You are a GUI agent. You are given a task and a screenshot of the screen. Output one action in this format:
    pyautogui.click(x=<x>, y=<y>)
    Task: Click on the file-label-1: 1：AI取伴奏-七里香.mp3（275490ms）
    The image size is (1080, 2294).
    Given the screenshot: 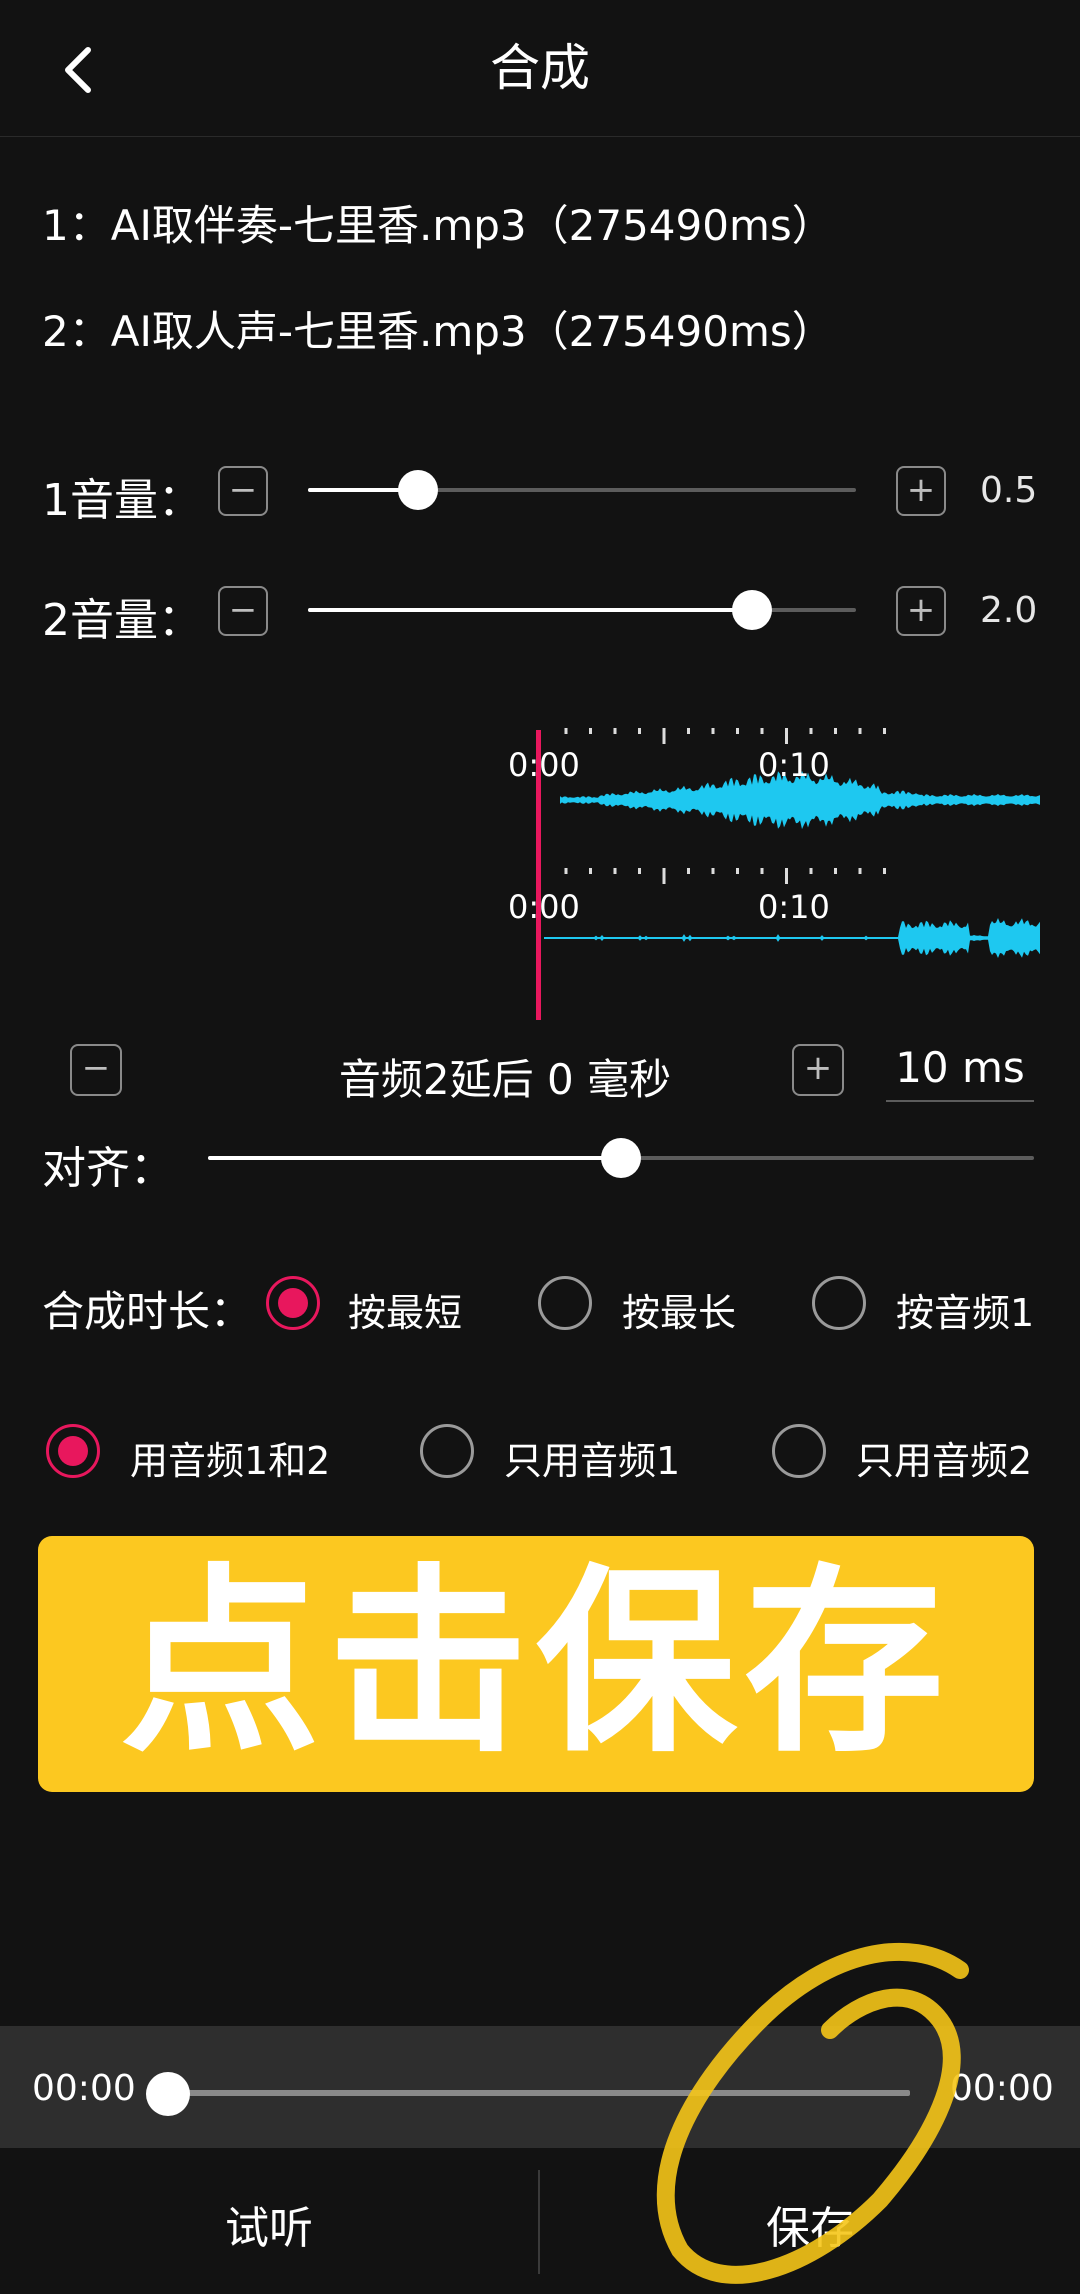 What is the action you would take?
    pyautogui.click(x=438, y=225)
    